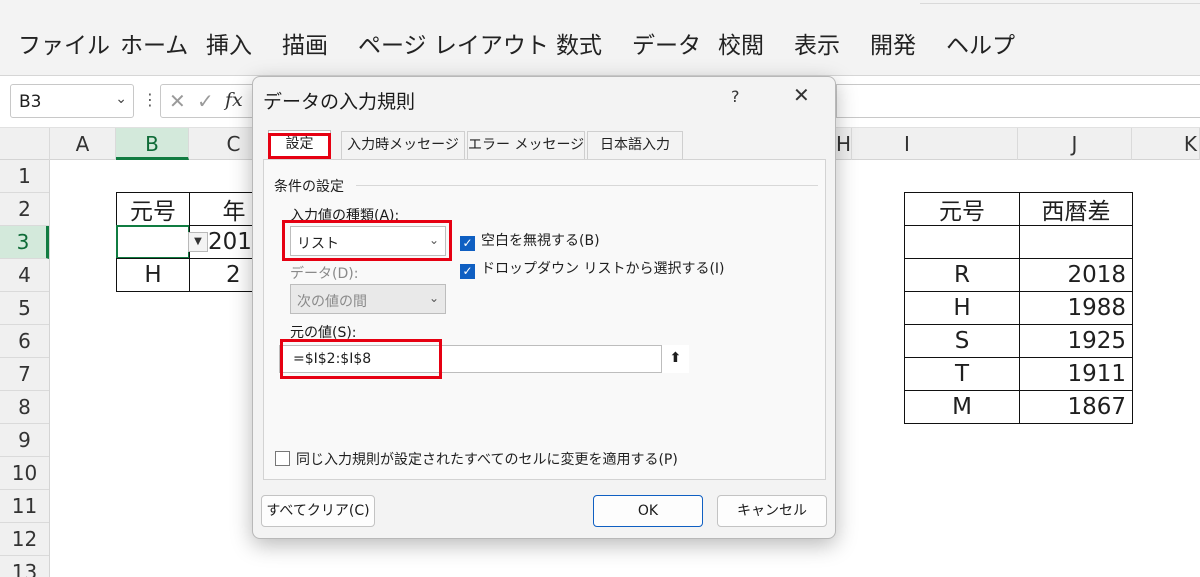 Image resolution: width=1200 pixels, height=577 pixels. What do you see at coordinates (309, 187) in the screenshot?
I see `criteria-group-label: 条件の設定` at bounding box center [309, 187].